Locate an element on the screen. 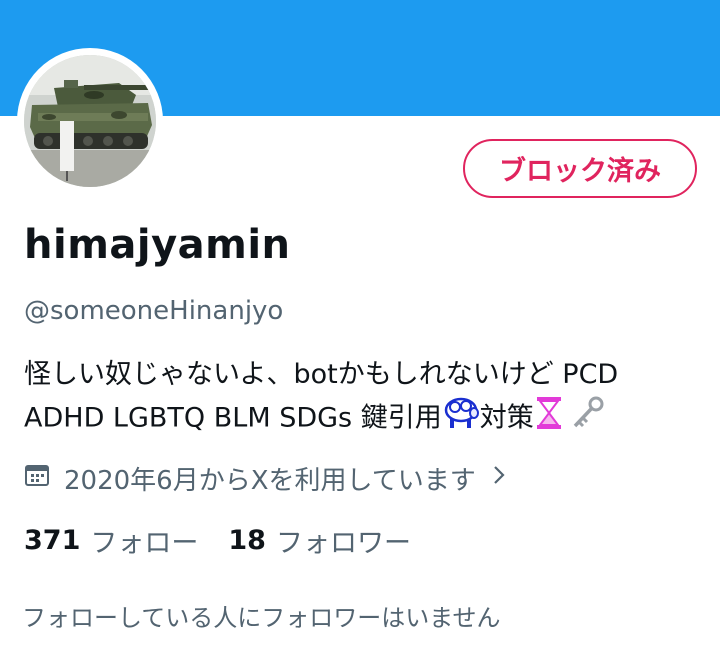 The height and width of the screenshot is (665, 720). followers-label: フォロワー is located at coordinates (343, 543).